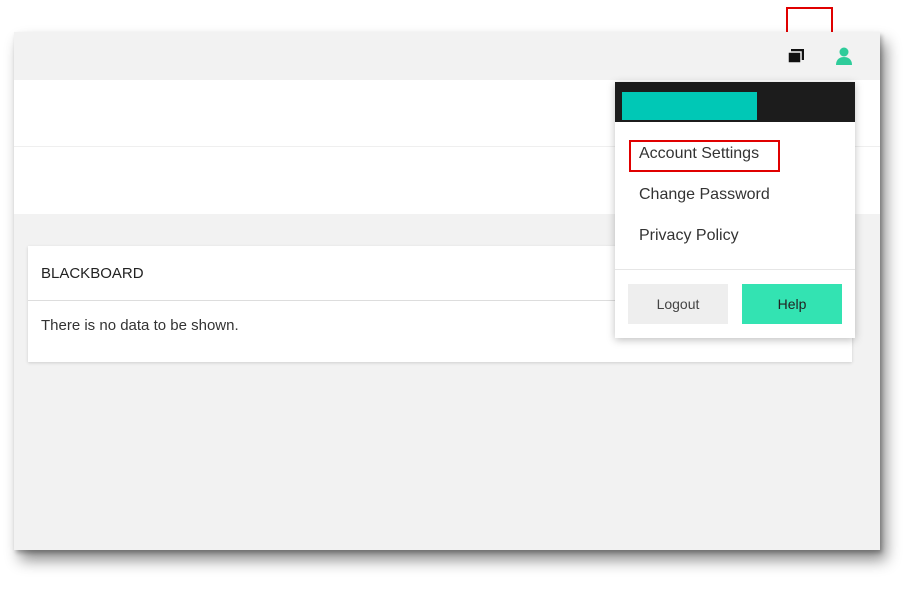  What do you see at coordinates (678, 304) in the screenshot?
I see `logout-button: Logout` at bounding box center [678, 304].